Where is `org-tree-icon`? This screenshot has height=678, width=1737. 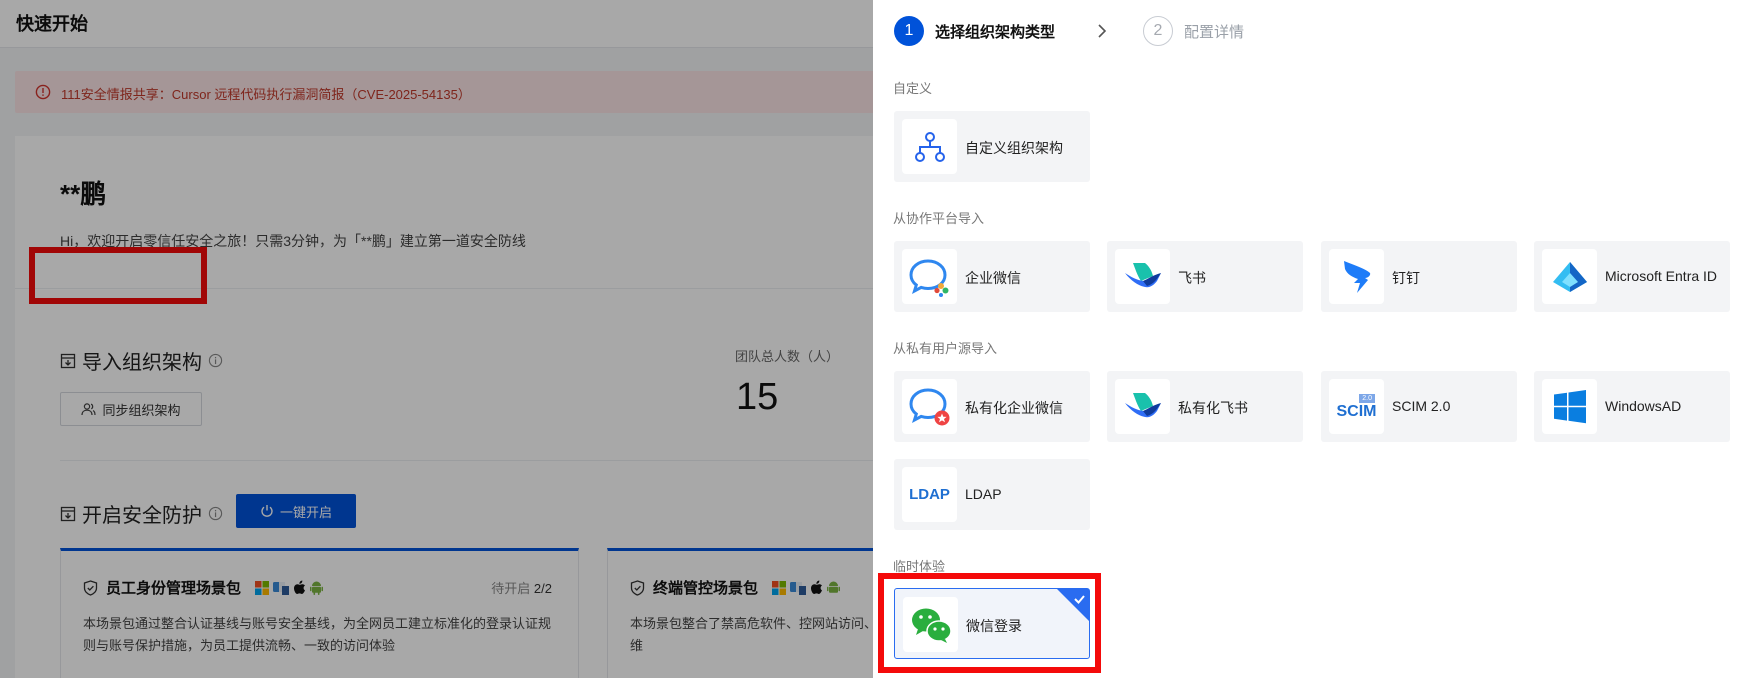
org-tree-icon is located at coordinates (929, 146).